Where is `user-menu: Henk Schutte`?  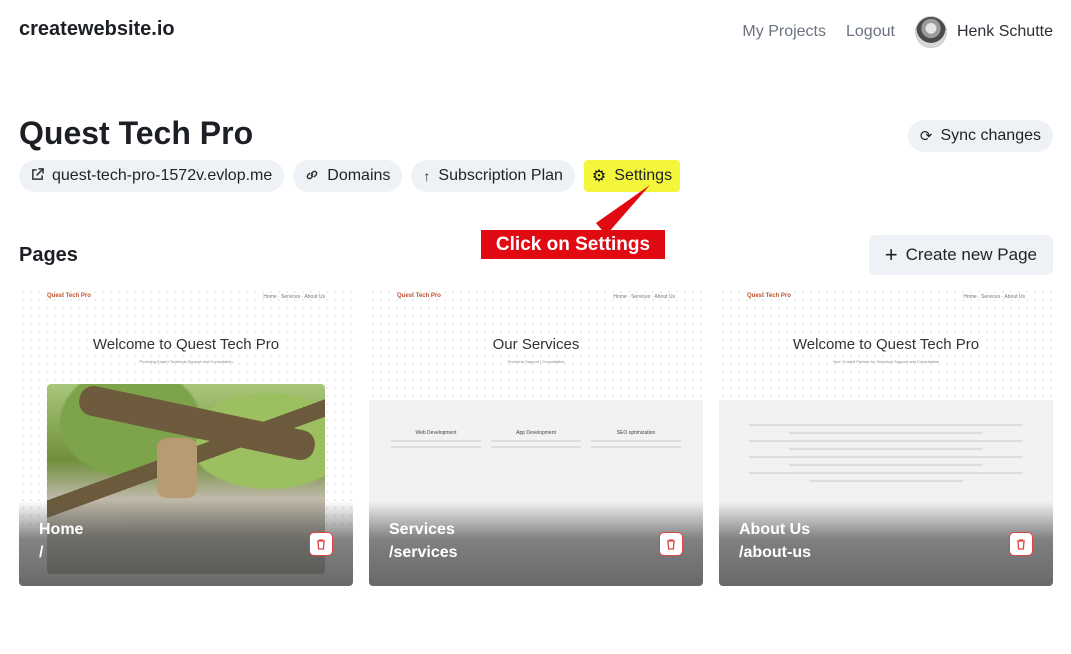 user-menu: Henk Schutte is located at coordinates (983, 32).